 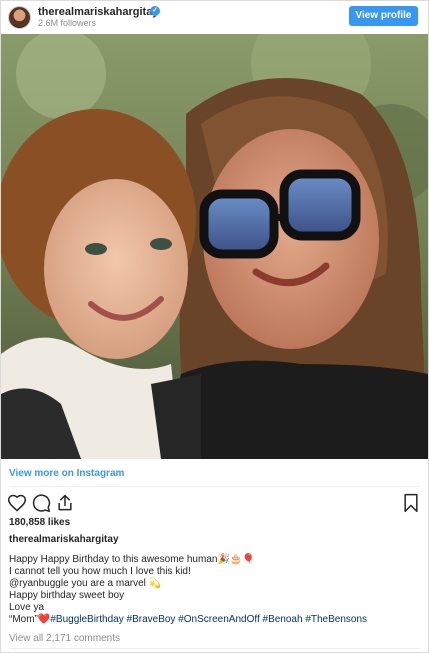 I want to click on caption-line: @ryanbuggle you are a marvel 💫, so click(x=85, y=583).